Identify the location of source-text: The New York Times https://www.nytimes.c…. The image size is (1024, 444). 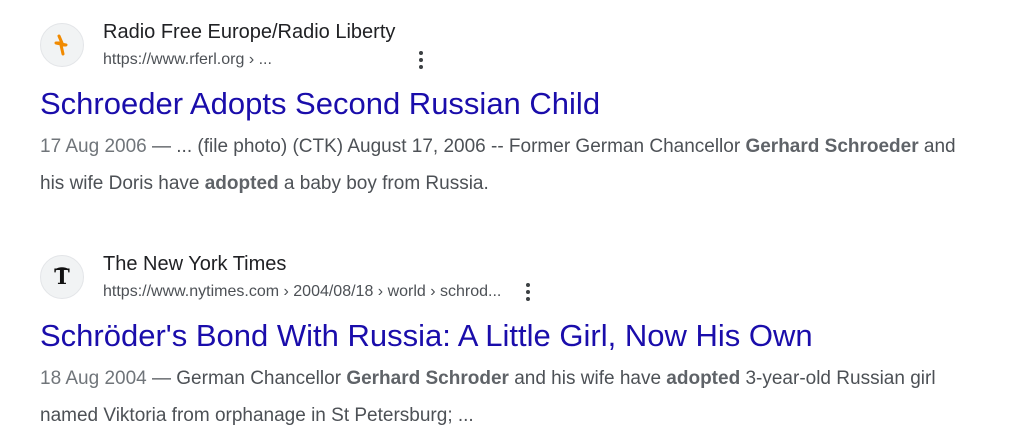
(321, 277).